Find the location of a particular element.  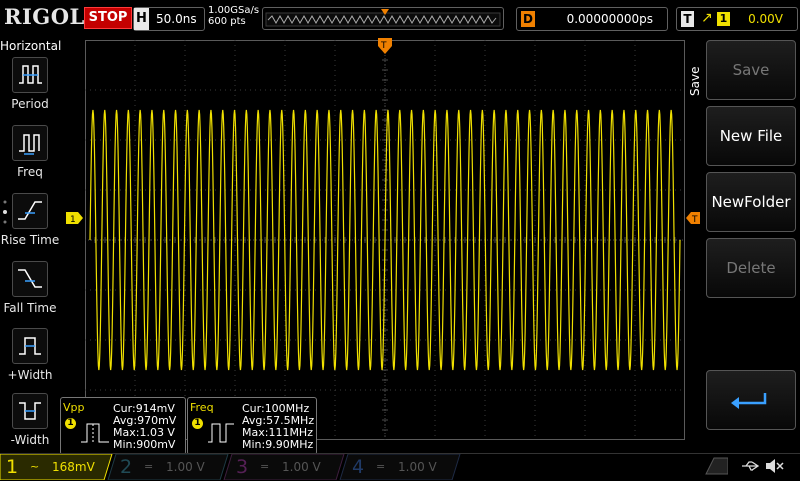

positive-width-icon is located at coordinates (30, 346).